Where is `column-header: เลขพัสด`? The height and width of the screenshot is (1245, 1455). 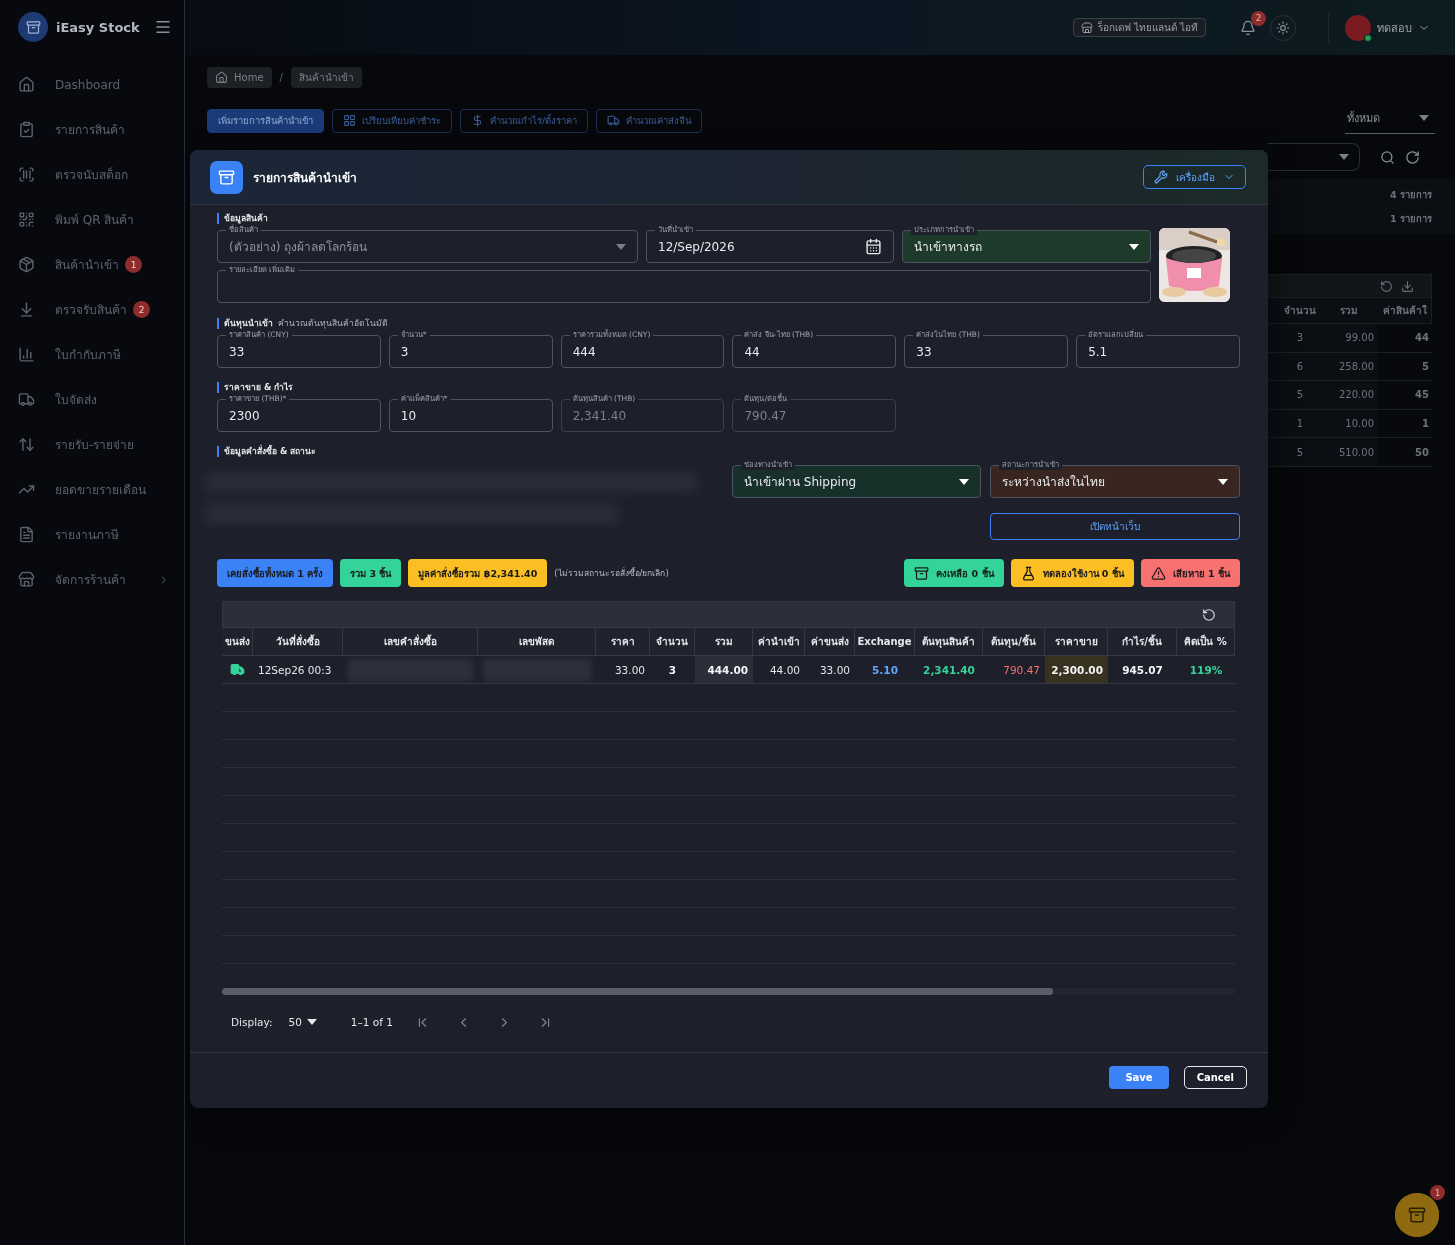
column-header: เลขพัสด is located at coordinates (537, 641).